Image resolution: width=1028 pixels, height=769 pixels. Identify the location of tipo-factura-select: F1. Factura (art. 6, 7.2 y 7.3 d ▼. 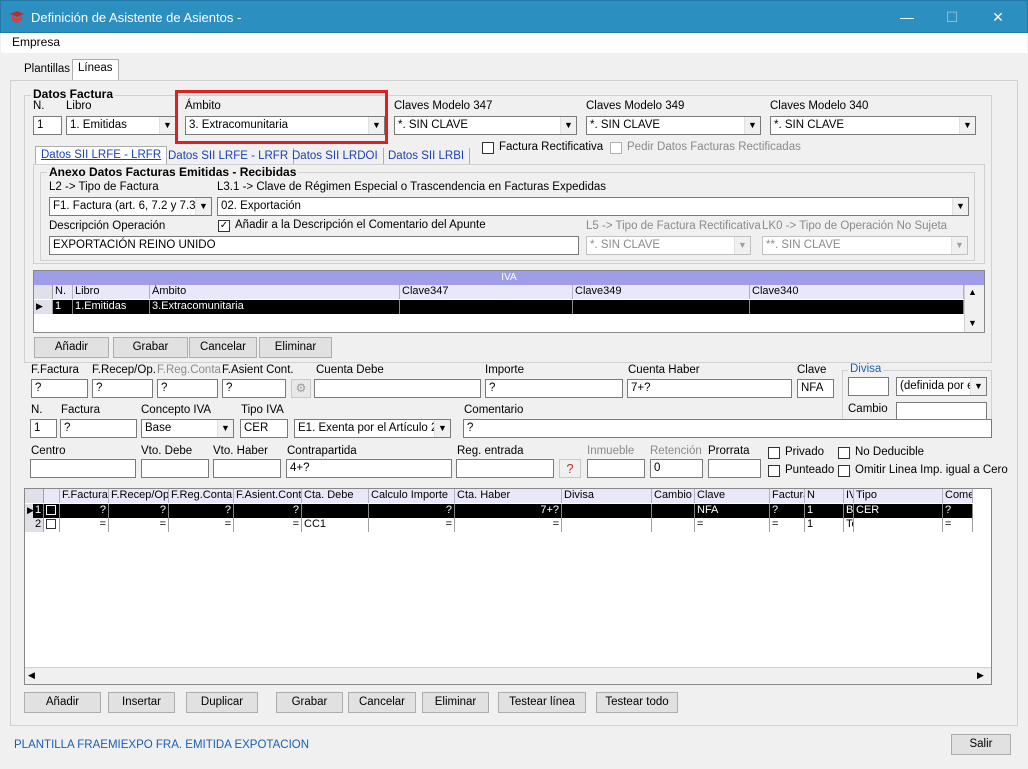
(130, 206).